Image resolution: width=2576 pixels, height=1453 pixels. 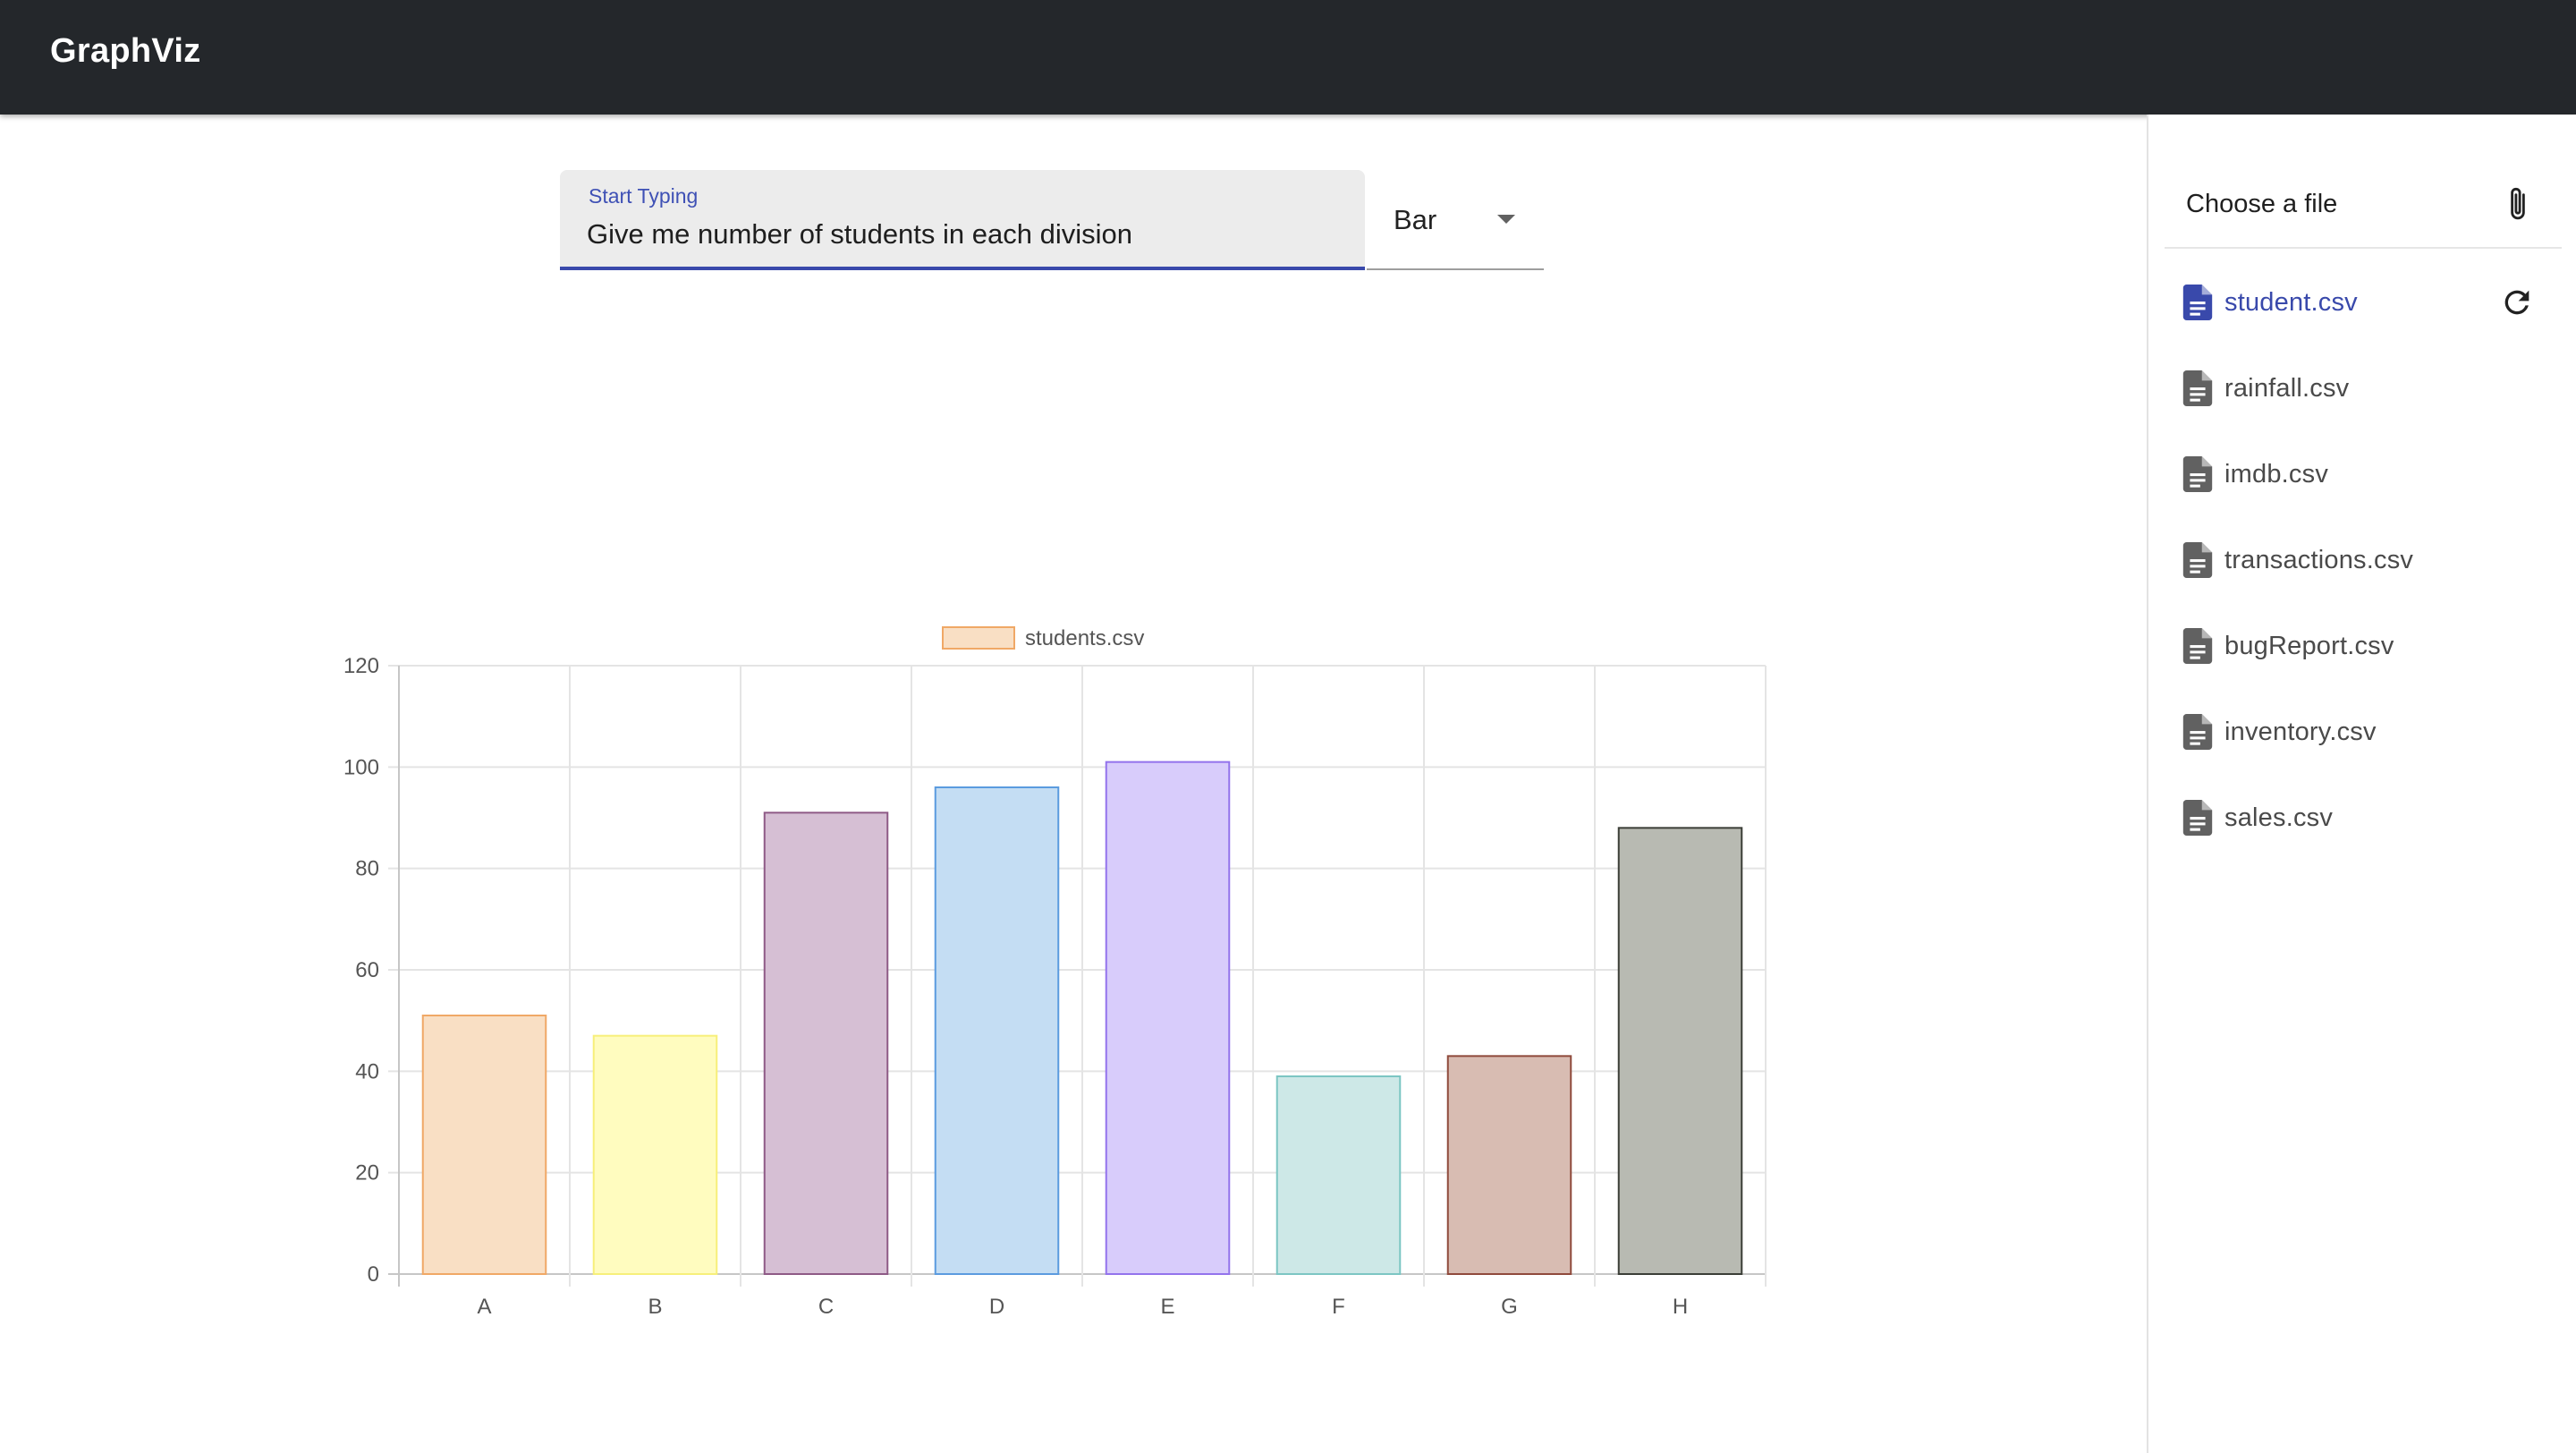 I want to click on file-item: sales.csv, so click(x=2362, y=825).